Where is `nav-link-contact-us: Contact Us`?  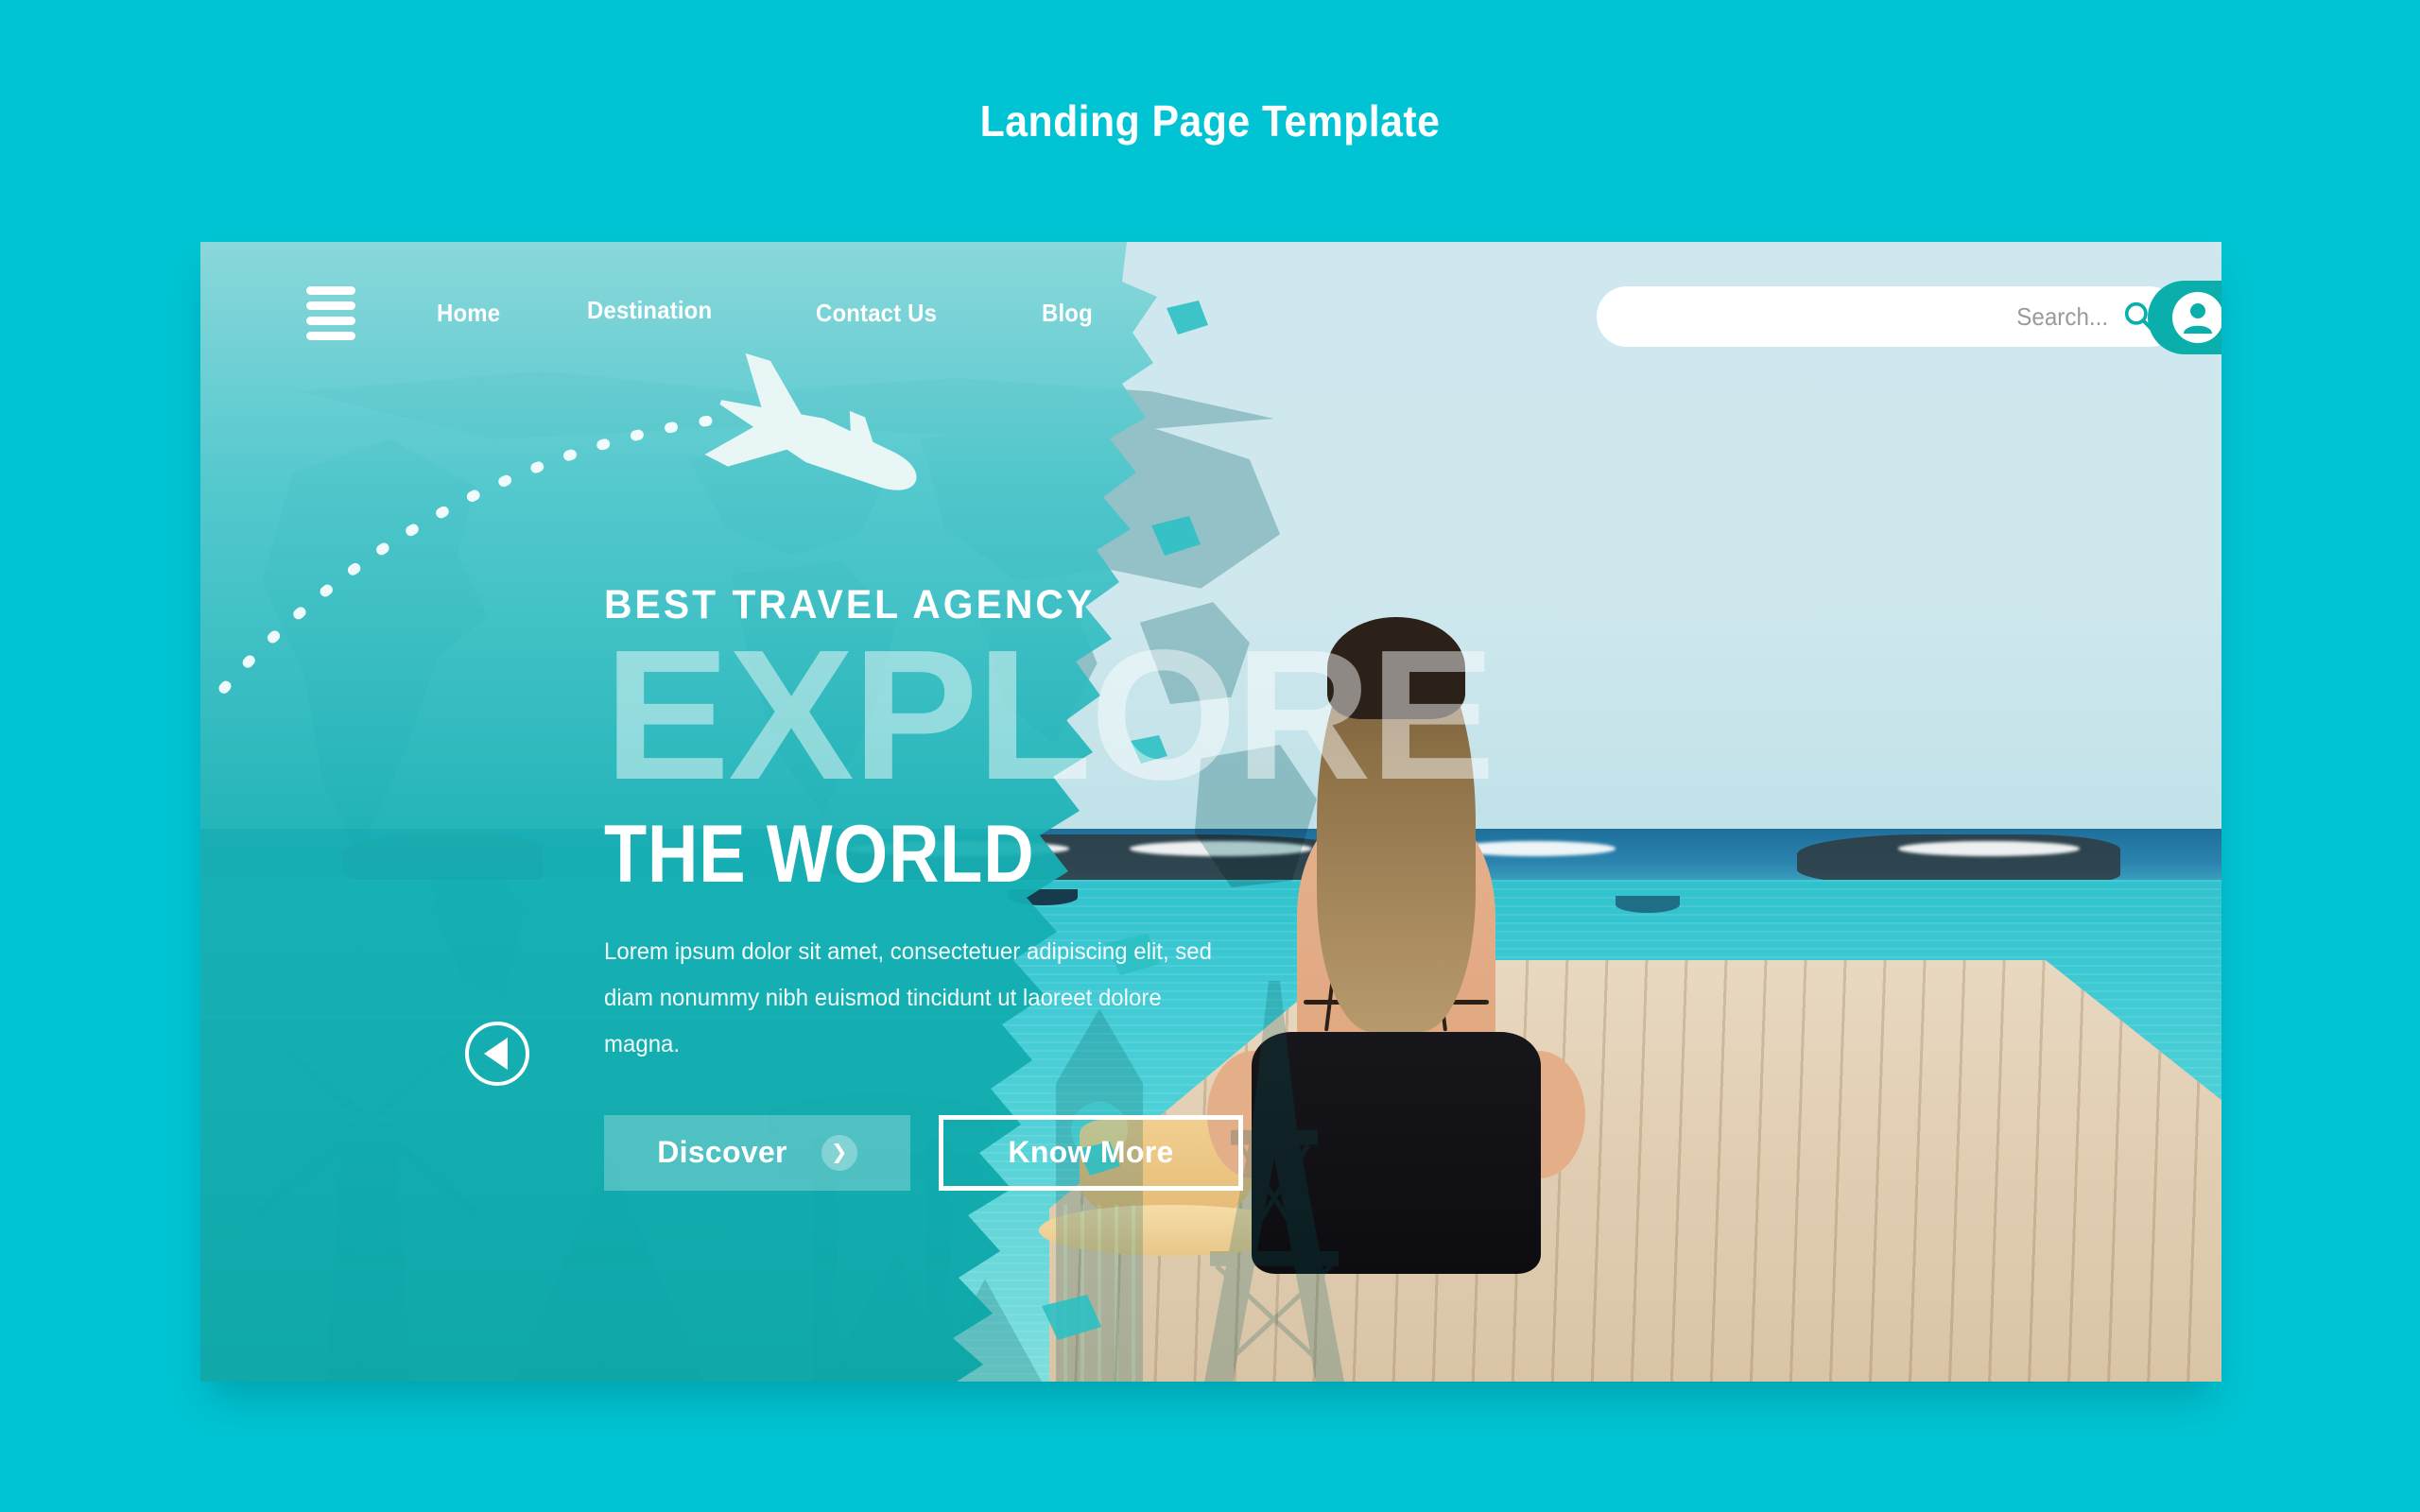 nav-link-contact-us: Contact Us is located at coordinates (877, 313).